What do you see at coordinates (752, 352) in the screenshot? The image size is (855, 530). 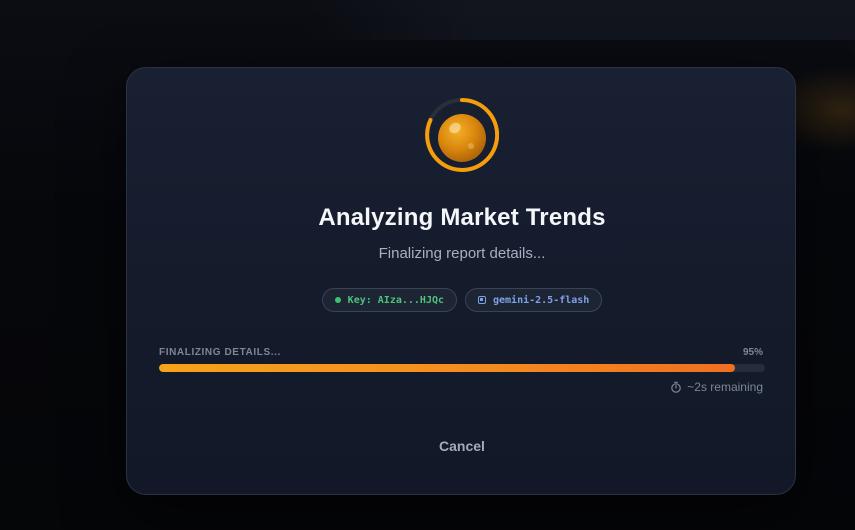 I see `progress-percent: 95%` at bounding box center [752, 352].